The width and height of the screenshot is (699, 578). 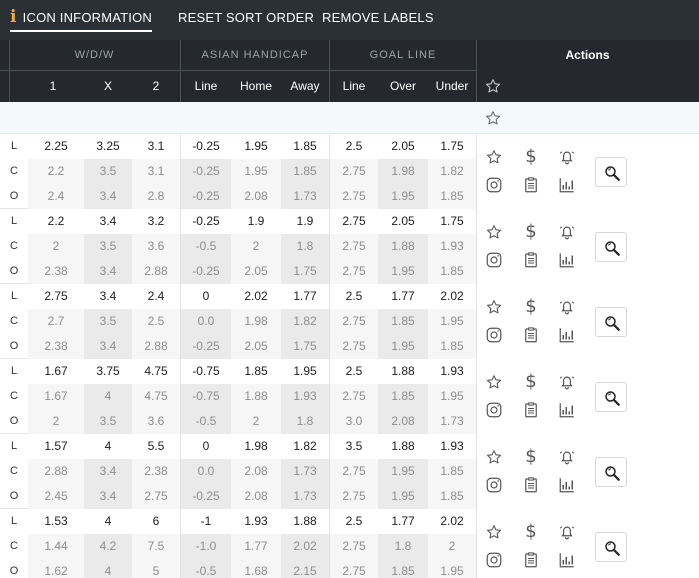 What do you see at coordinates (305, 546) in the screenshot?
I see `odds-cell-ah-away: 2.02` at bounding box center [305, 546].